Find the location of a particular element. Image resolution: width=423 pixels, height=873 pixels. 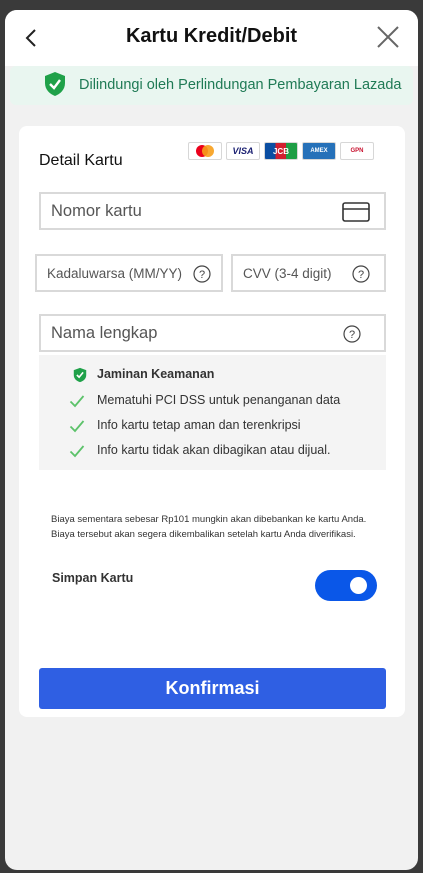

amex-logo: AMEX is located at coordinates (319, 151).